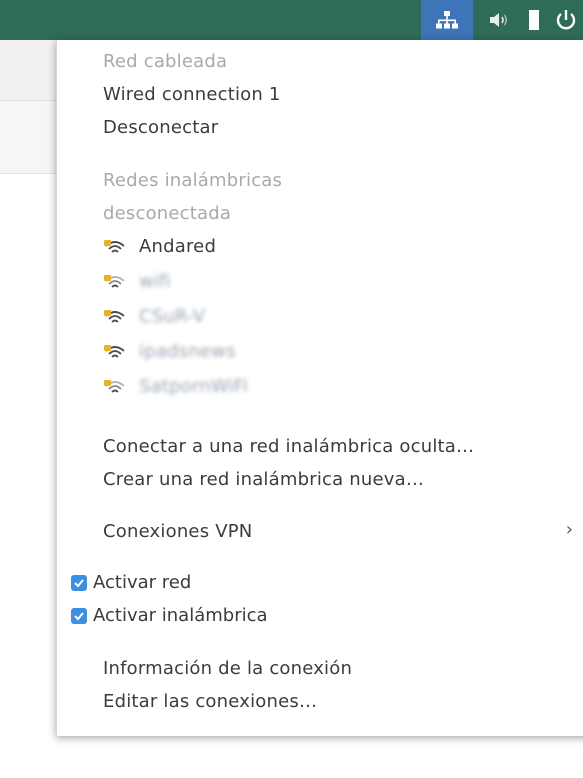  Describe the element at coordinates (194, 386) in the screenshot. I see `wifi-network-name: SatpornWiFi` at that location.